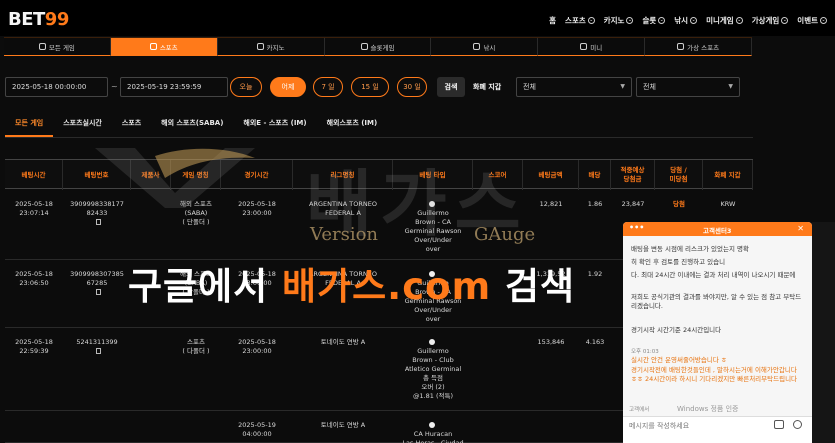 The width and height of the screenshot is (835, 443). I want to click on bet-time: 2025-05-18 23:06:50, so click(34, 279).